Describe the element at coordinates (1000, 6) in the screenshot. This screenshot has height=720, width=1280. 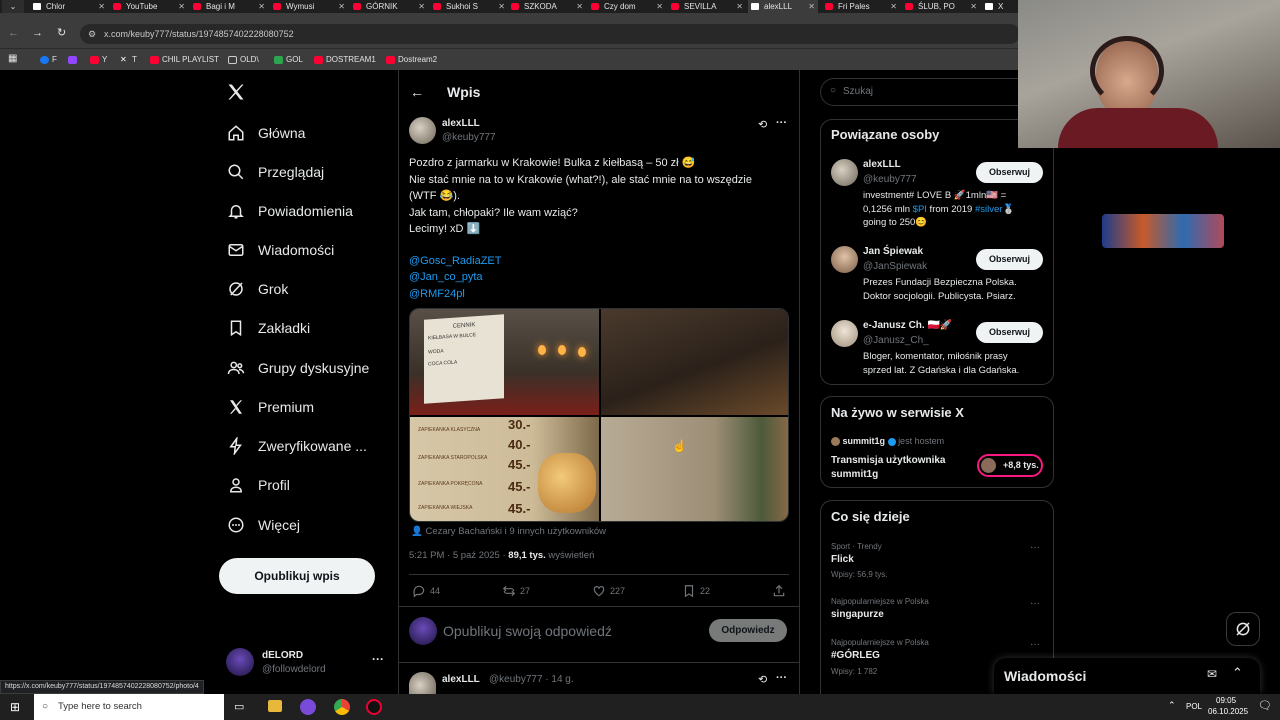
I see `browser-tab: X` at that location.